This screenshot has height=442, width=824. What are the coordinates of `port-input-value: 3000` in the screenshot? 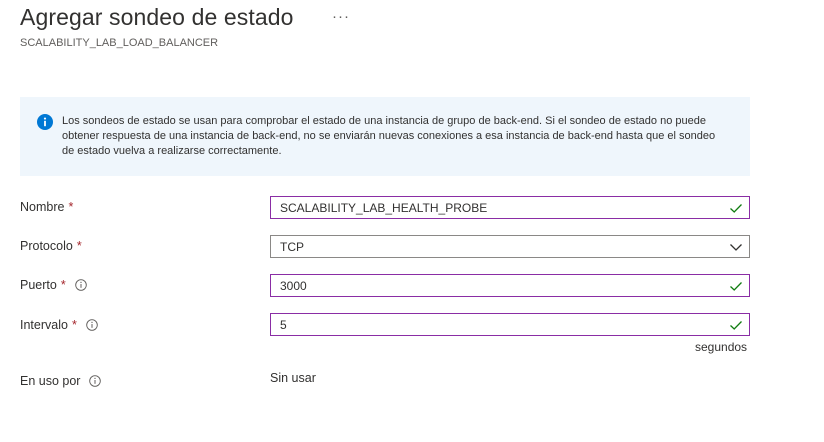 It's located at (293, 285).